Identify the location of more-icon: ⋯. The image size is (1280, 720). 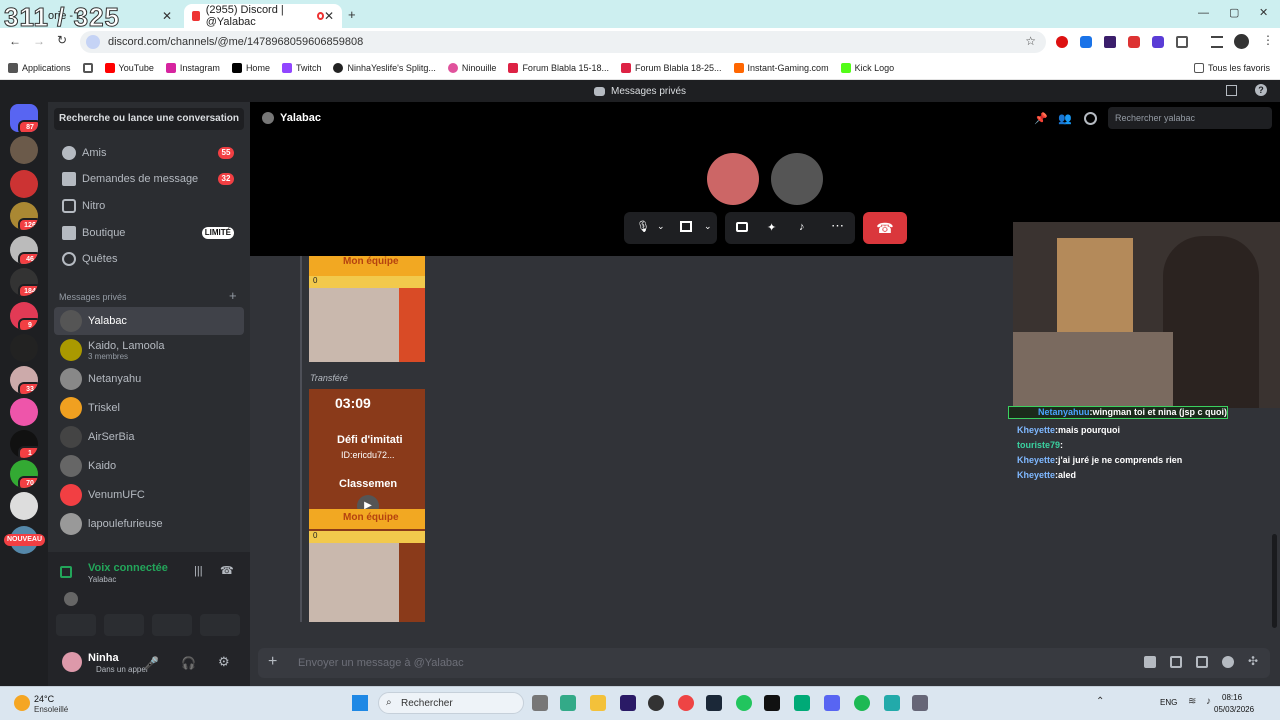
(837, 226).